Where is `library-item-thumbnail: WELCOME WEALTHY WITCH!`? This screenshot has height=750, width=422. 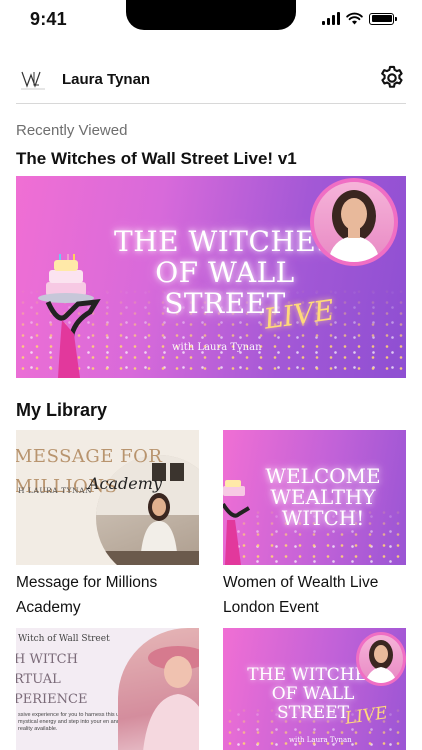 library-item-thumbnail: WELCOME WEALTHY WITCH! is located at coordinates (314, 497).